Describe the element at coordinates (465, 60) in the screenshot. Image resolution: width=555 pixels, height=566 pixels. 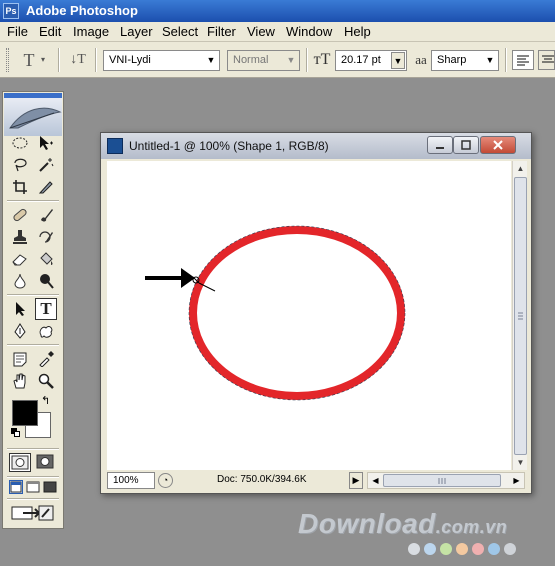
I see `antialias-select: Sharp ▼` at that location.